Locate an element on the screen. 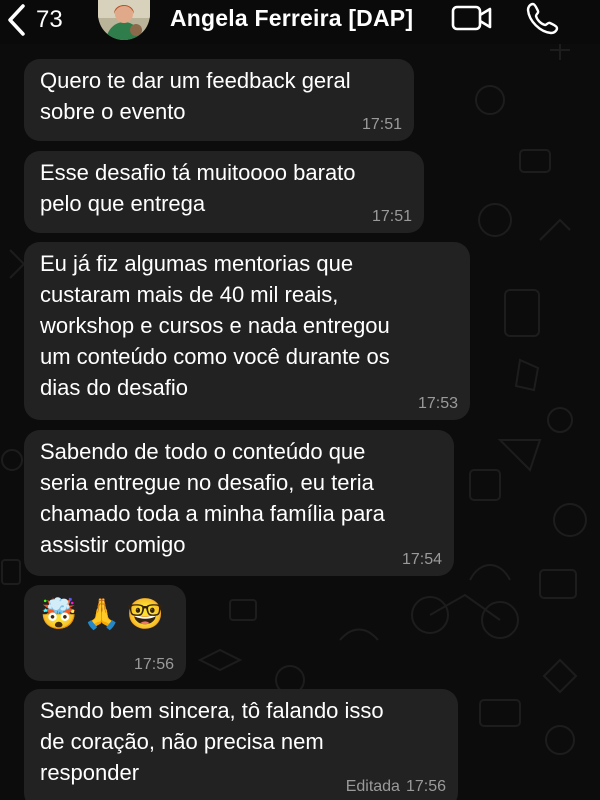 The height and width of the screenshot is (800, 600). message-time-row: Editada 17:56 is located at coordinates (396, 787).